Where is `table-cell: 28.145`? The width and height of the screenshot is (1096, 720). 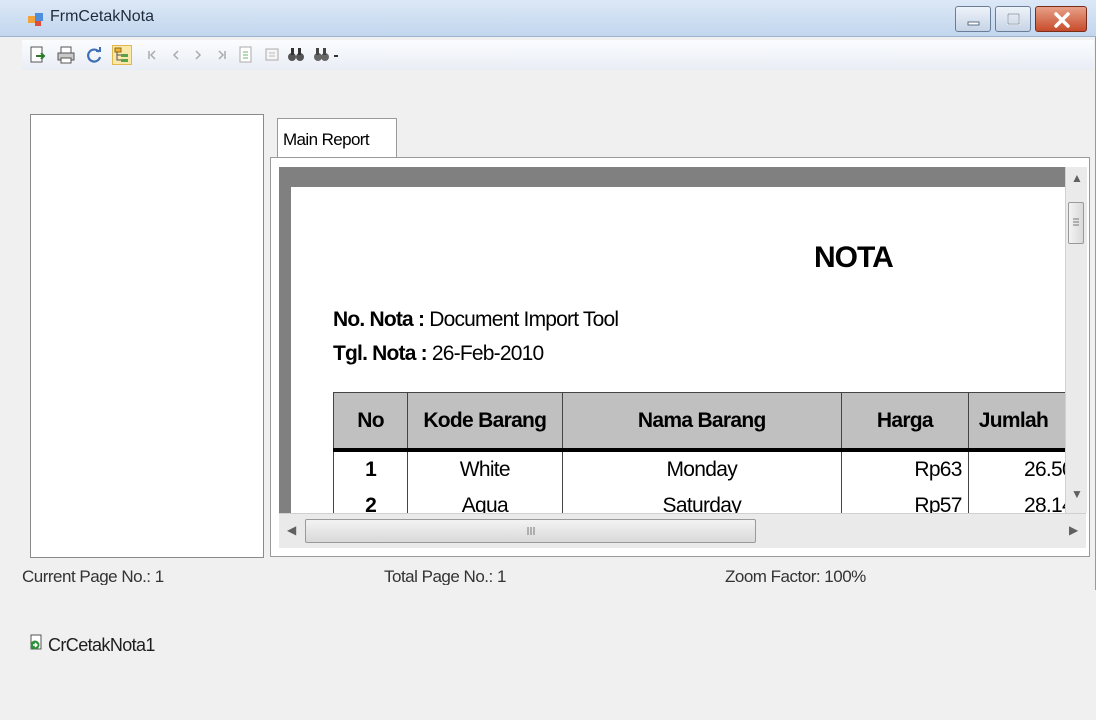
table-cell: 28.145 is located at coordinates (1016, 500).